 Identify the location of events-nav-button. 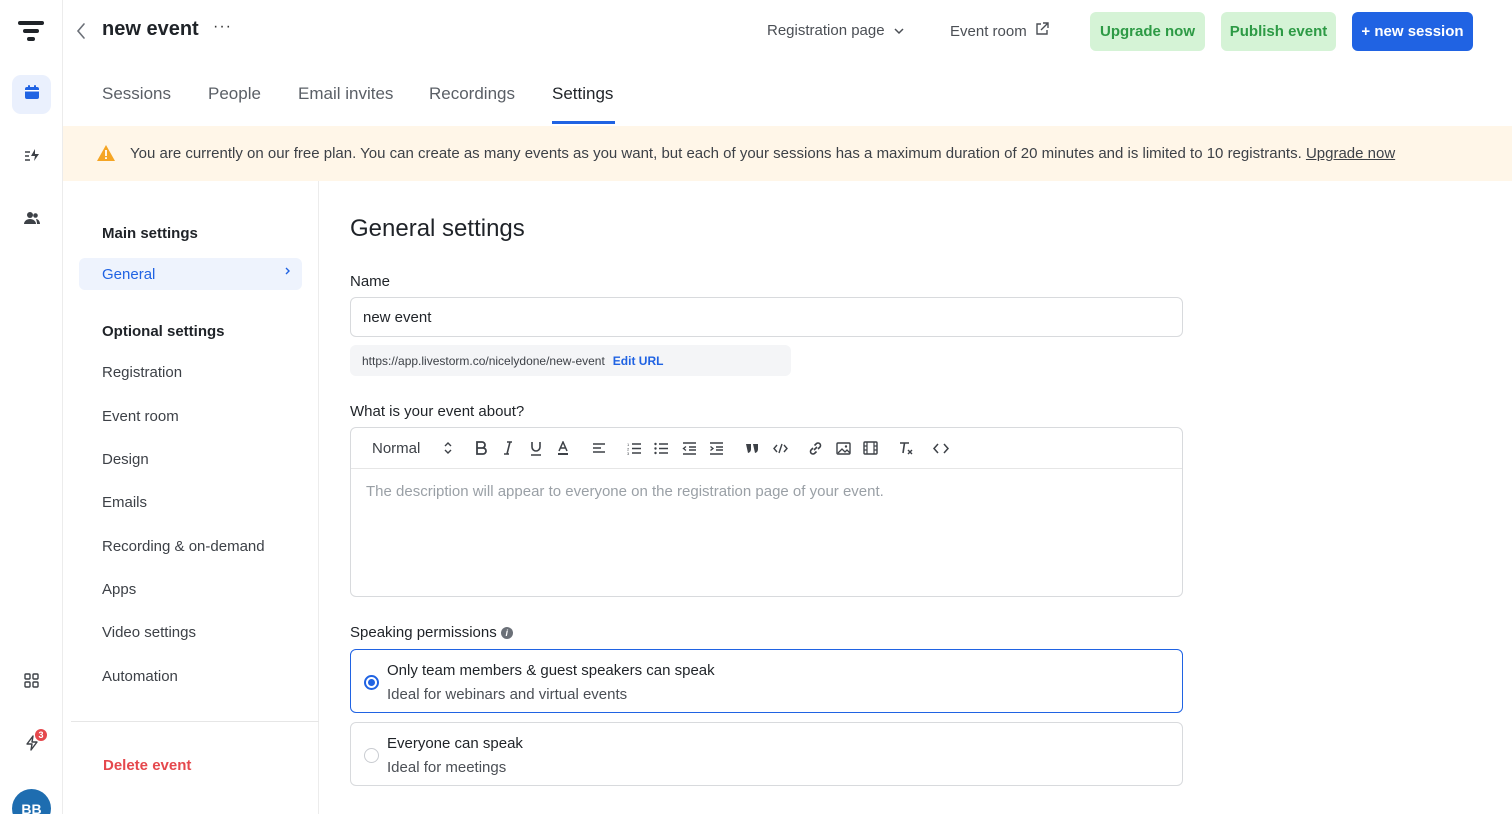
(31, 94).